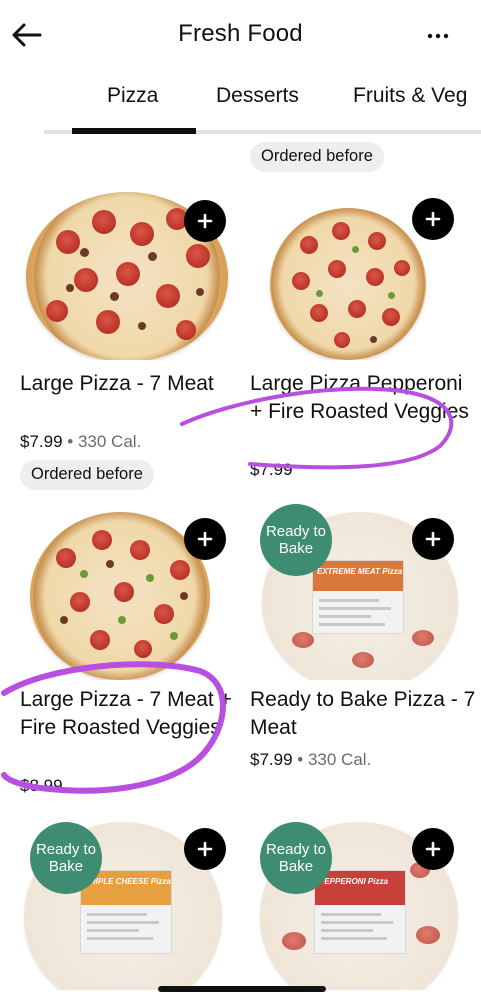 The height and width of the screenshot is (1000, 481). I want to click on package-title: TRIPLE CHEESE Pizza, so click(128, 881).